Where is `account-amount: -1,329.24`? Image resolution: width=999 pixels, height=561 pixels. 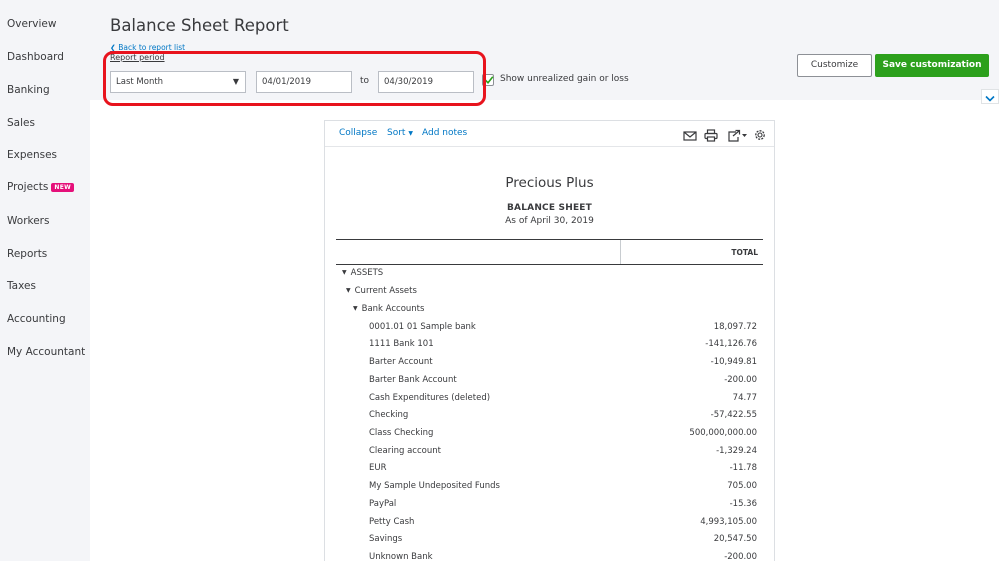
account-amount: -1,329.24 is located at coordinates (736, 451).